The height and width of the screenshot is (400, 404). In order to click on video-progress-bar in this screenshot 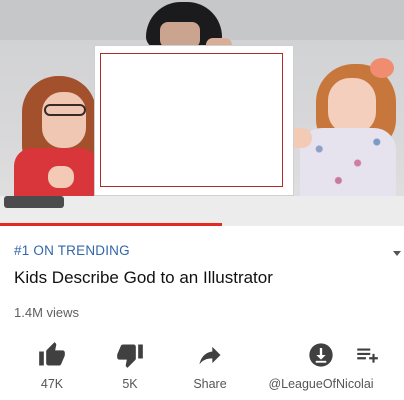, I will do `click(111, 224)`.